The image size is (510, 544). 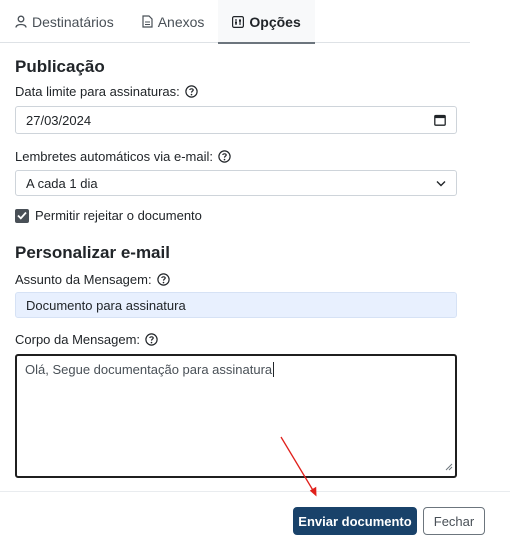 I want to click on footer-divider, so click(x=255, y=491).